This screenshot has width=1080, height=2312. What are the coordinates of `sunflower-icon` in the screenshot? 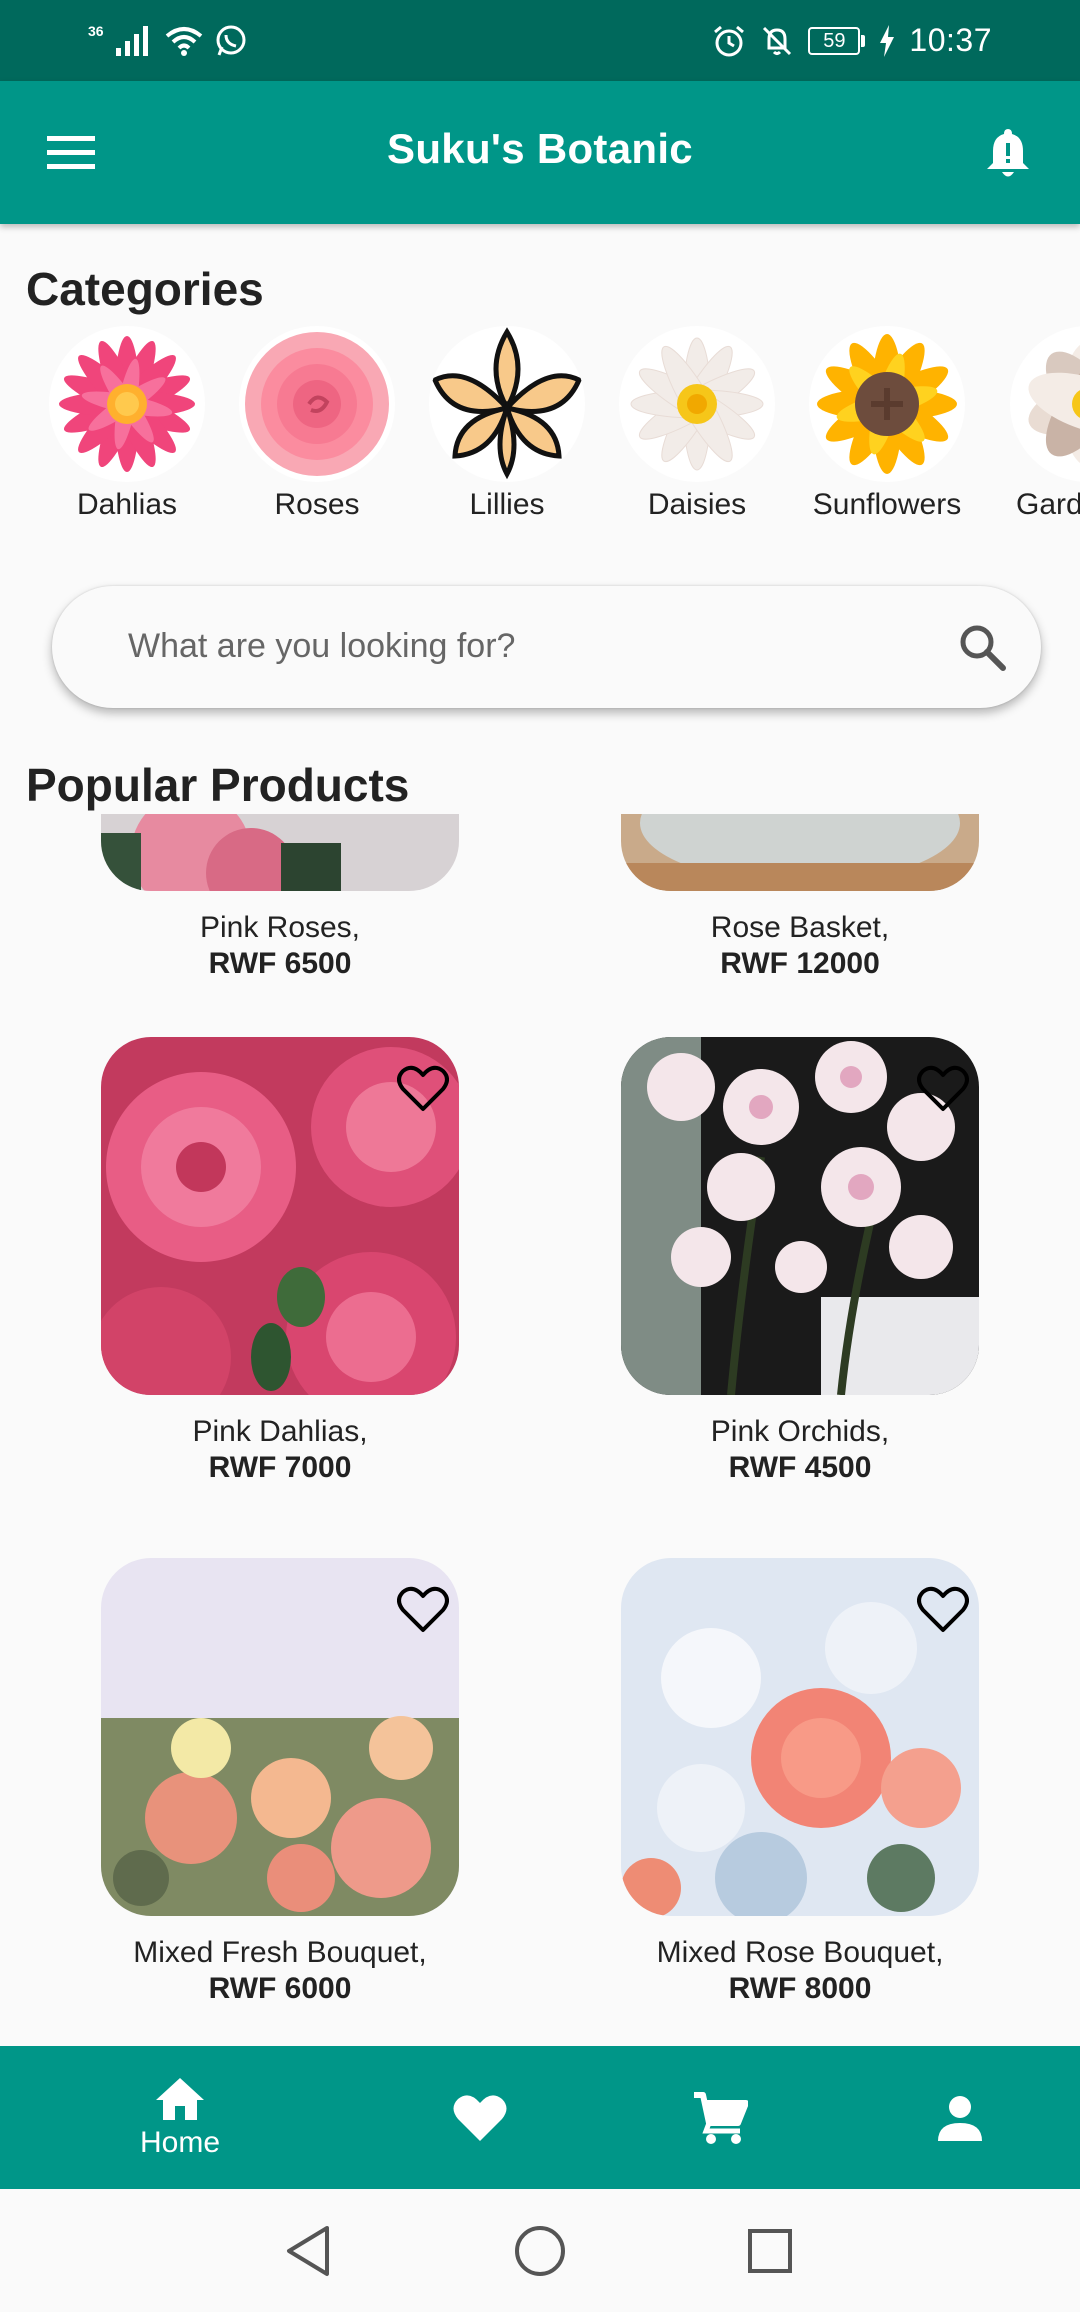 It's located at (887, 404).